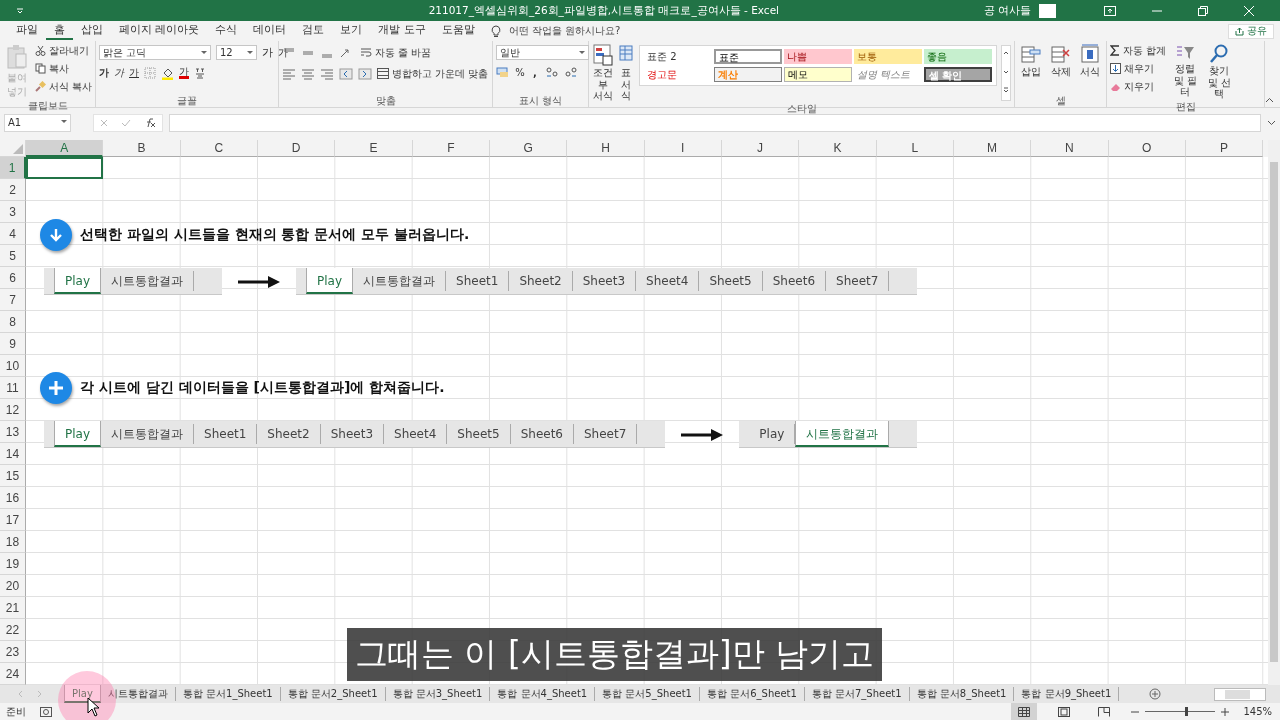  I want to click on increase-decimal-icon, so click(552, 72).